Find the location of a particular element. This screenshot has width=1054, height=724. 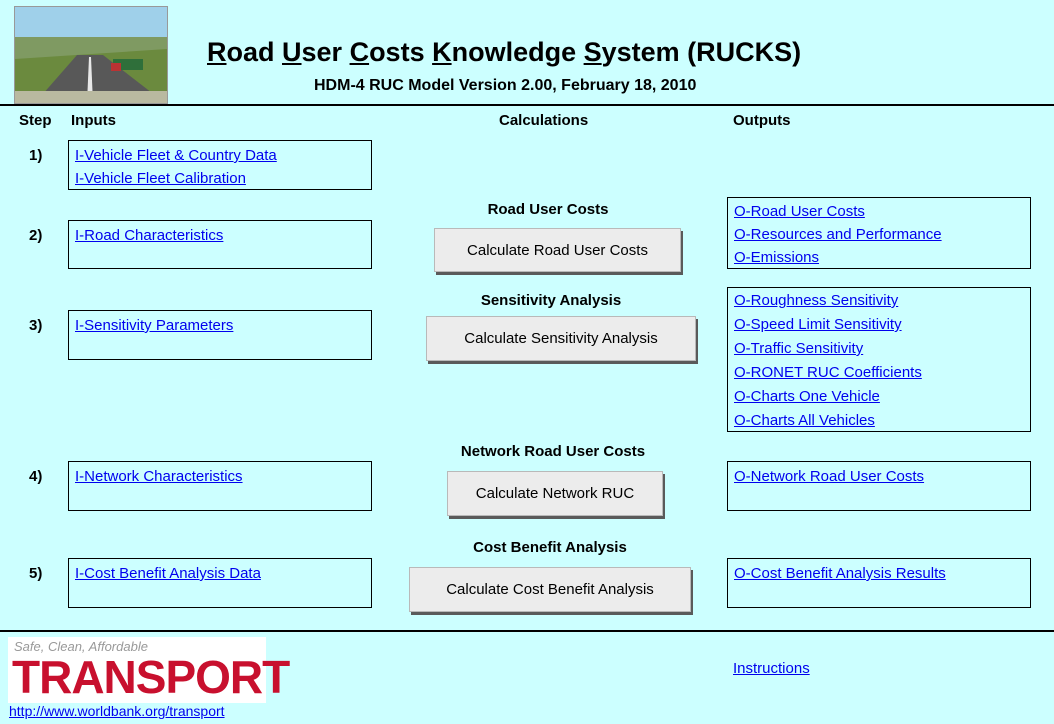

transport-logo: Safe, Clean, Affordable TRANSPORT is located at coordinates (149, 670).